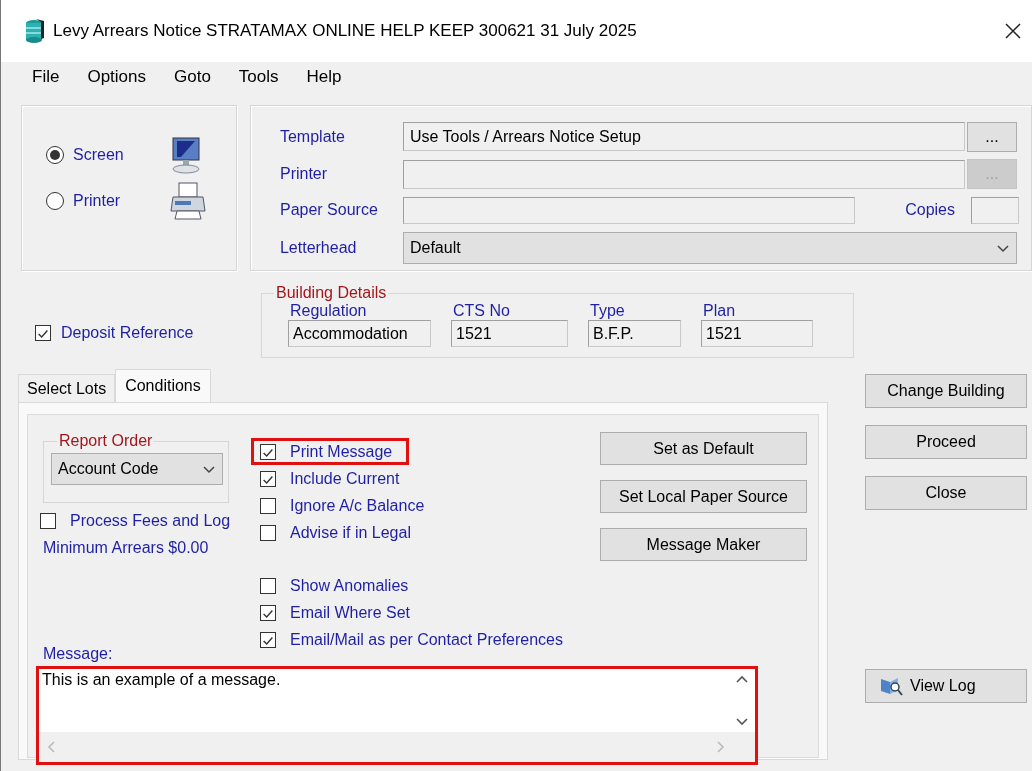  What do you see at coordinates (719, 311) in the screenshot?
I see `field-label: Plan` at bounding box center [719, 311].